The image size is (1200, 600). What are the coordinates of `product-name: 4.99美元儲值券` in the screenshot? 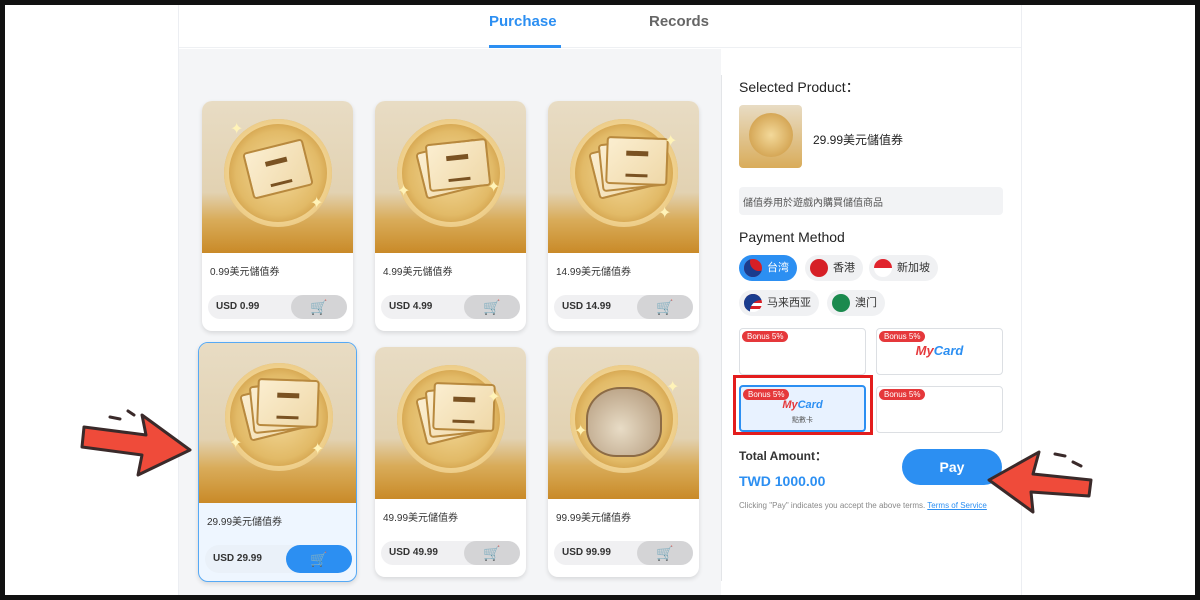 It's located at (418, 272).